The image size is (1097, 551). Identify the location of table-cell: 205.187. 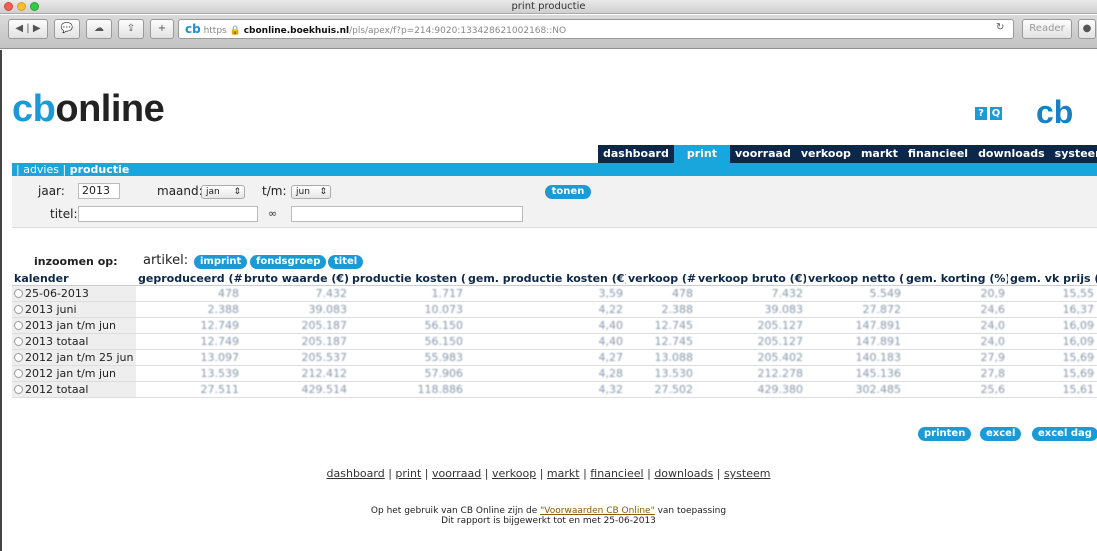
(296, 325).